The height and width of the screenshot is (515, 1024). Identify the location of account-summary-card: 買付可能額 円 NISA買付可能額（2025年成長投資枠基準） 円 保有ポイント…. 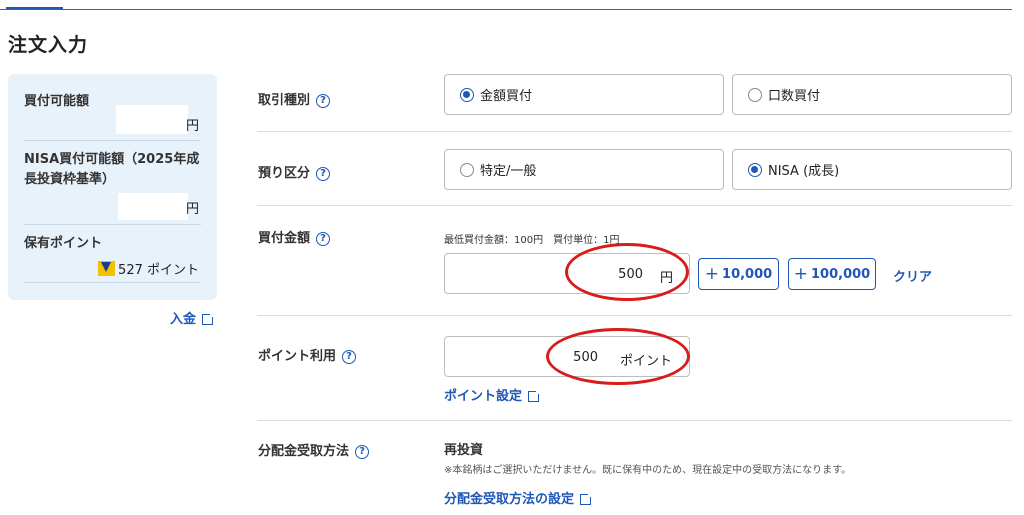
(112, 187).